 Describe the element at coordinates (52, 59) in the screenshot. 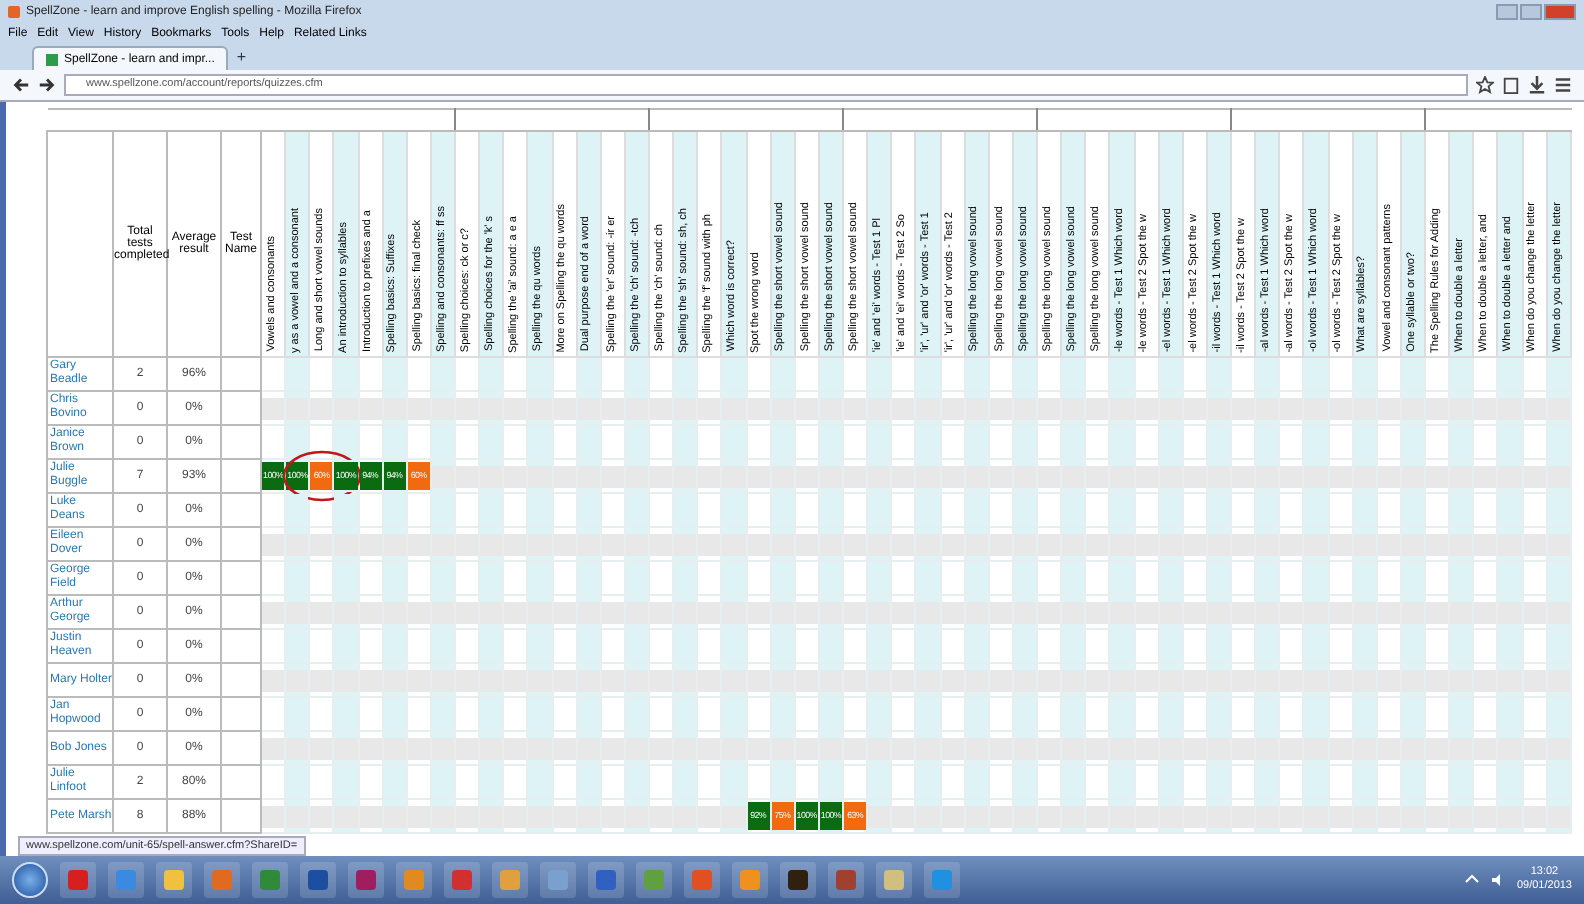

I see `favicon-icon` at that location.